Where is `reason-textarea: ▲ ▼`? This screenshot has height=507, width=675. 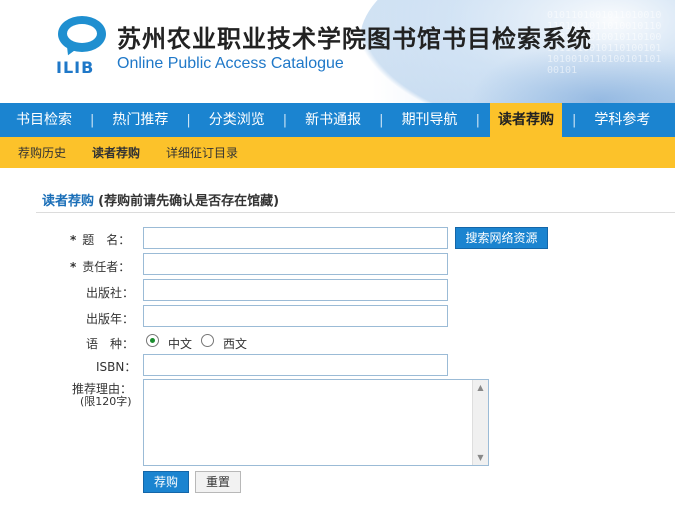 reason-textarea: ▲ ▼ is located at coordinates (316, 422).